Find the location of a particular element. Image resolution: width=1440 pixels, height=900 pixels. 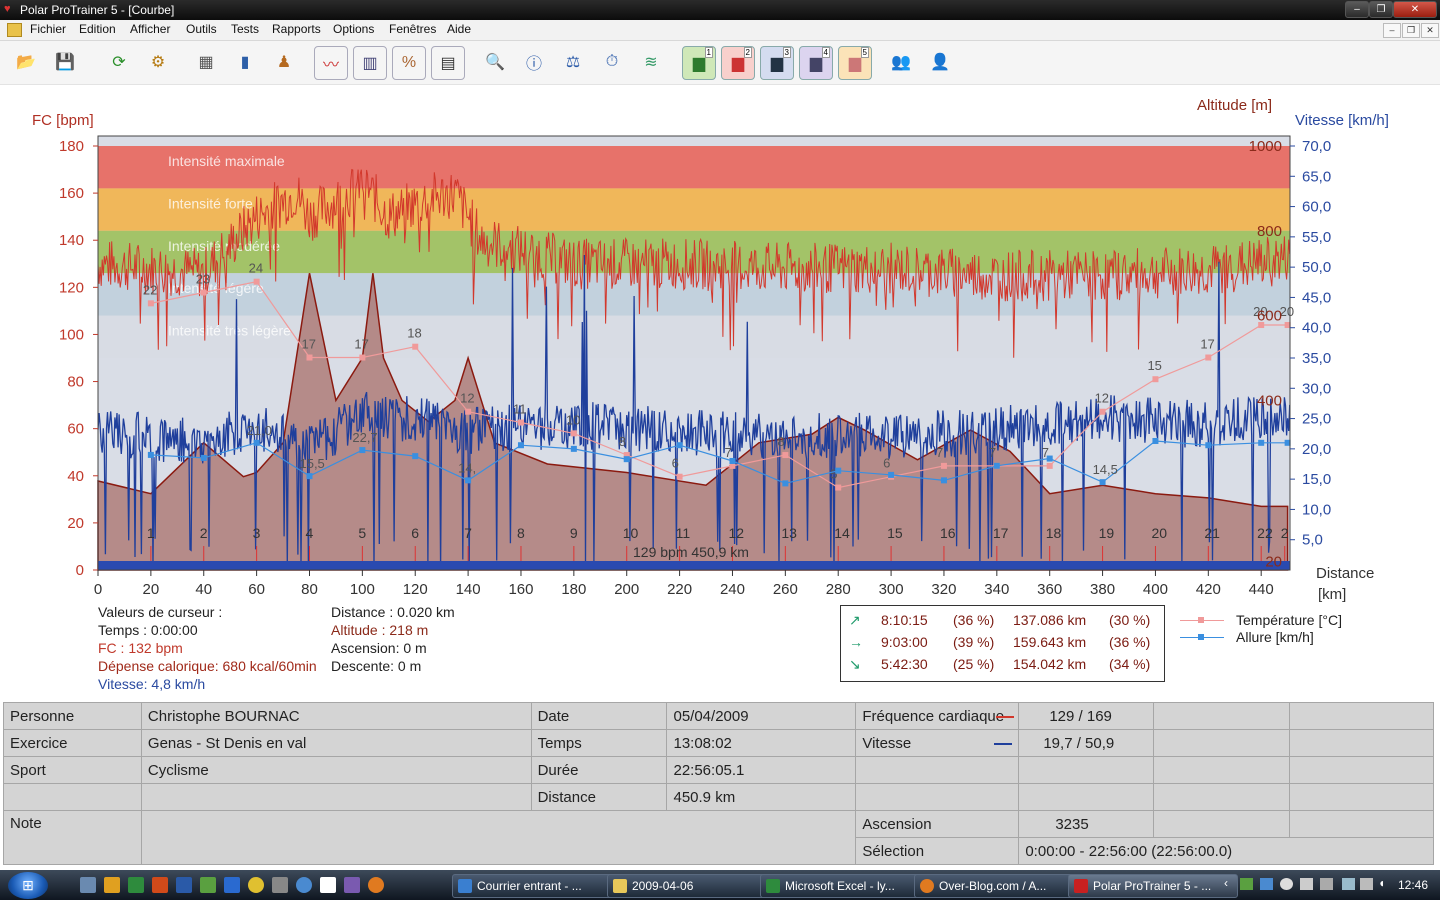

weight-icon: ⚖ is located at coordinates (573, 62).